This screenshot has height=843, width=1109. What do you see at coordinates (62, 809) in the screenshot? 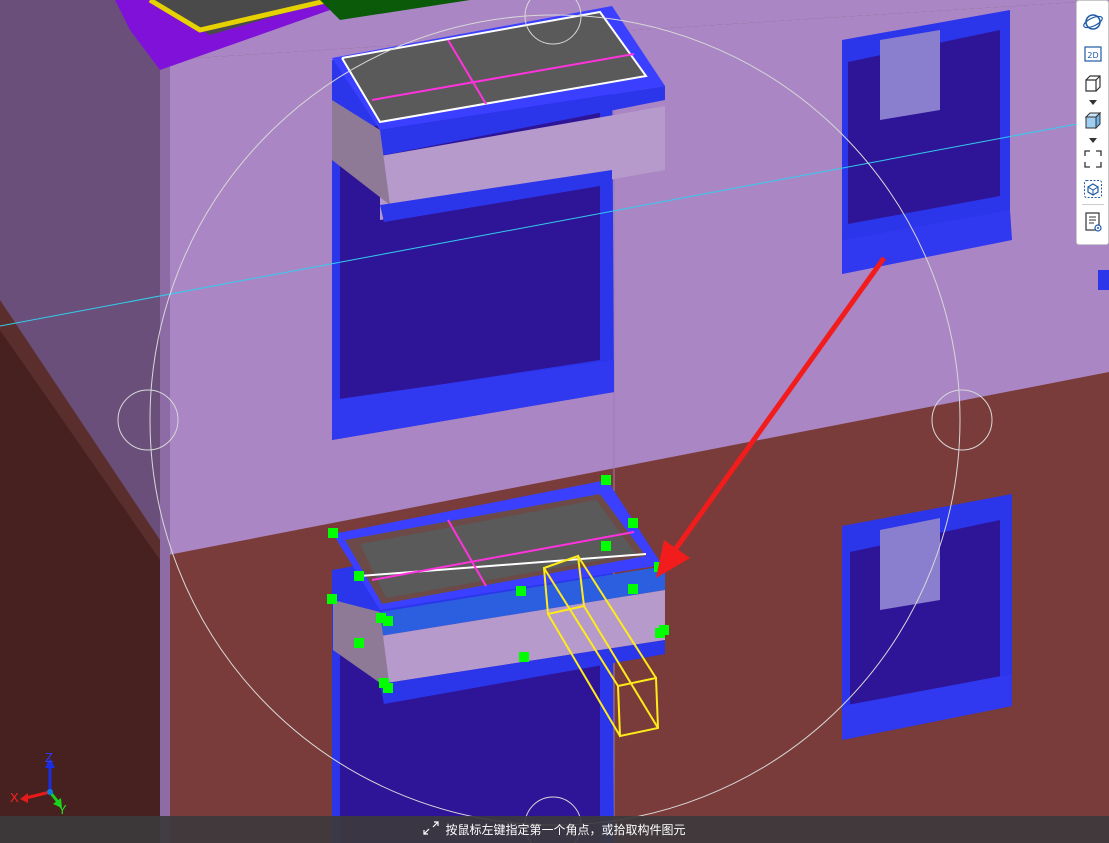
I see `axis-y-label: Y` at bounding box center [62, 809].